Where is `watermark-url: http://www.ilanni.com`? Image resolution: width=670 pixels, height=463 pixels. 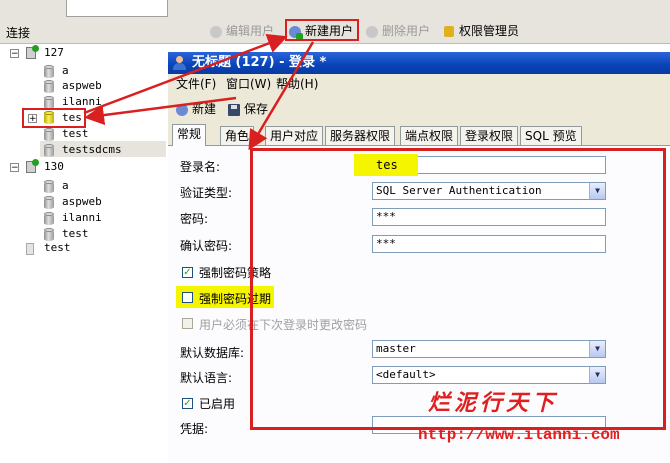
watermark-url: http://www.ilanni.com is located at coordinates (519, 435).